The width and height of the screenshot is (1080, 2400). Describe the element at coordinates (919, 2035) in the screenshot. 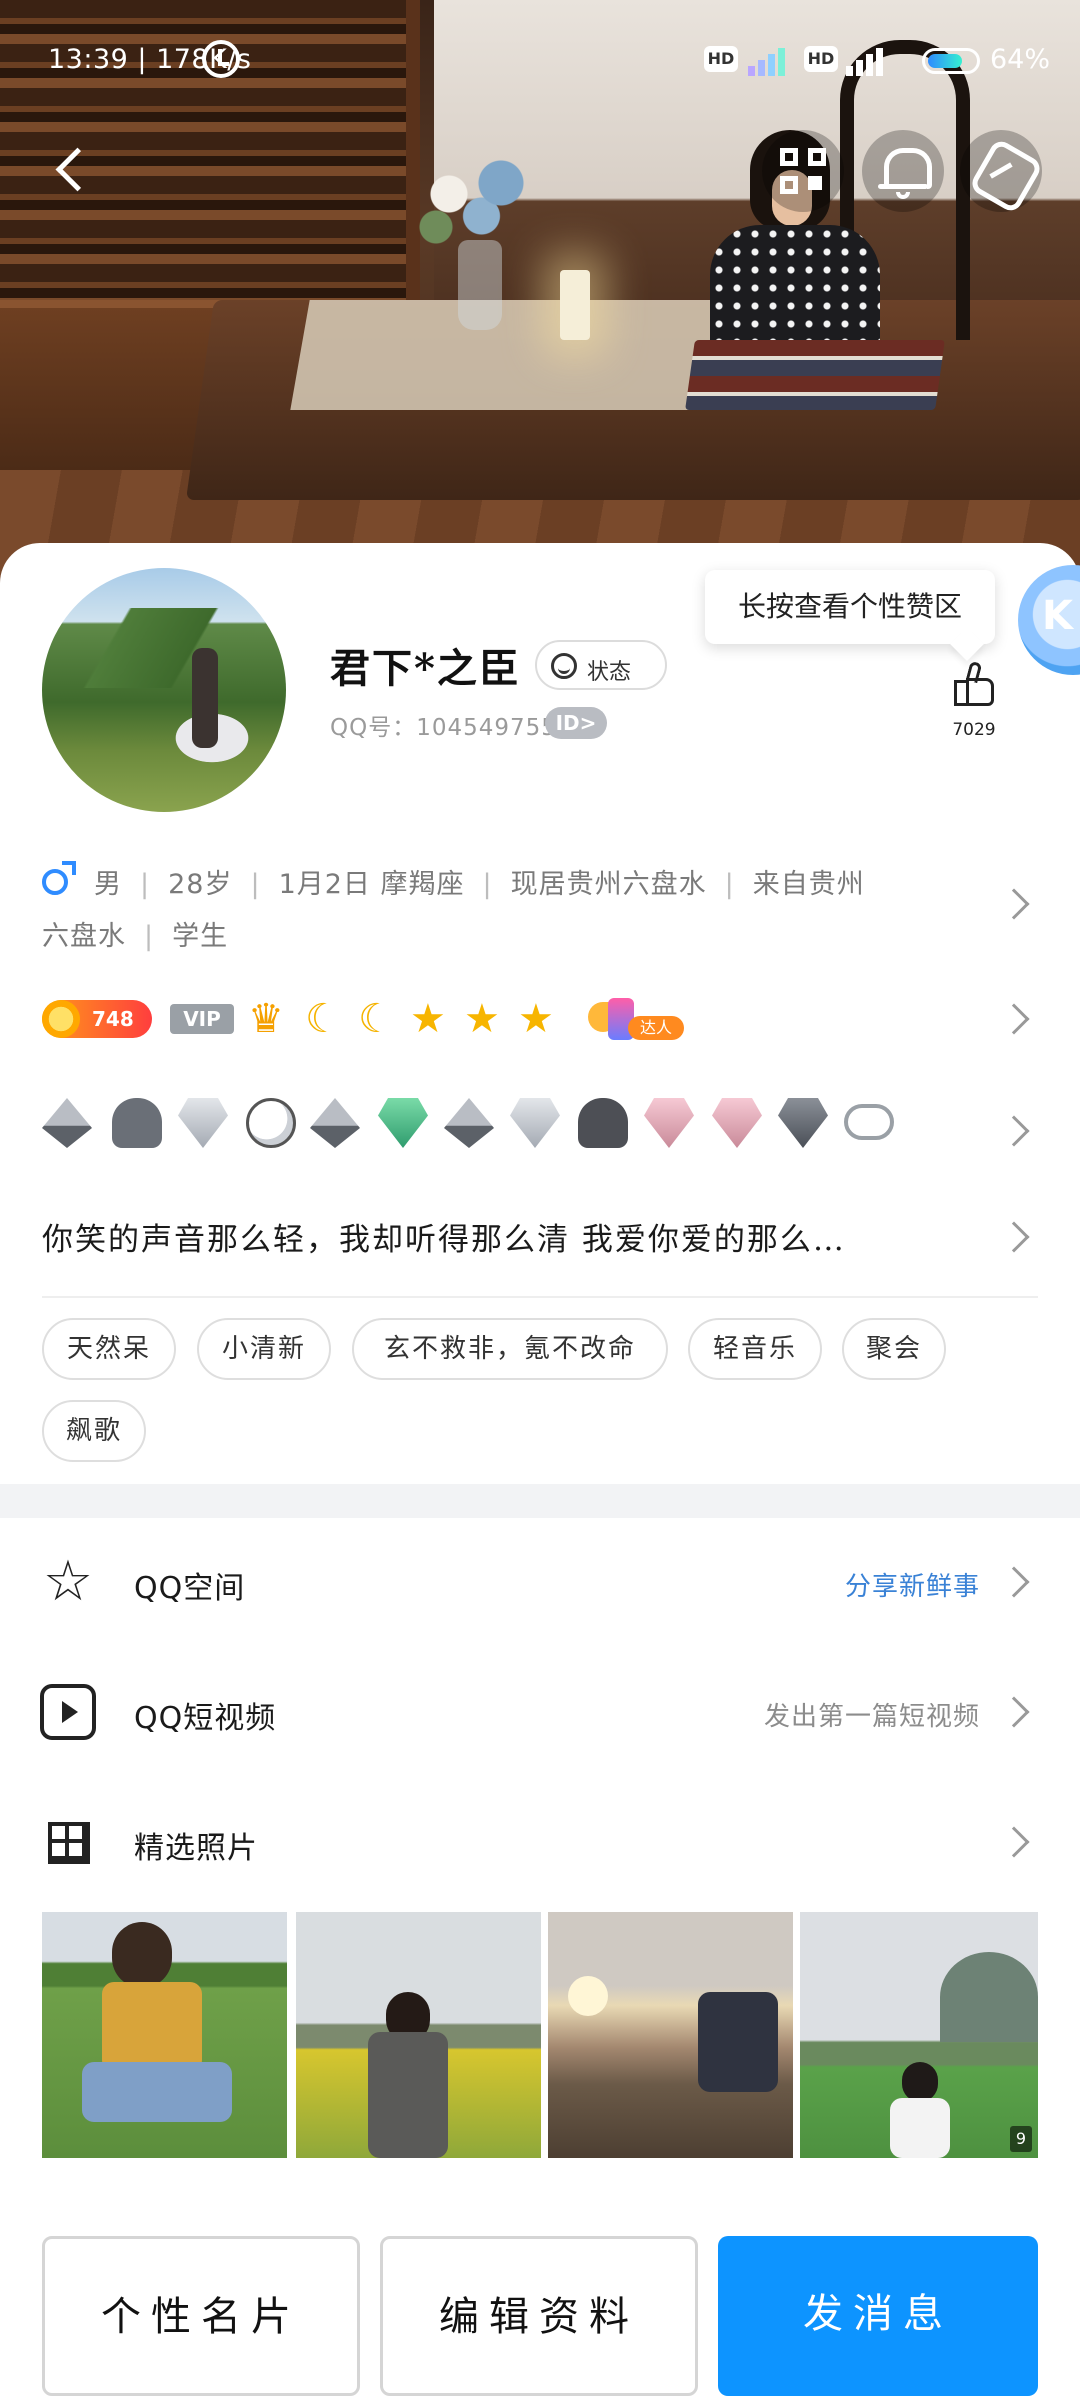

I see `photo-thumbnail: 9` at that location.